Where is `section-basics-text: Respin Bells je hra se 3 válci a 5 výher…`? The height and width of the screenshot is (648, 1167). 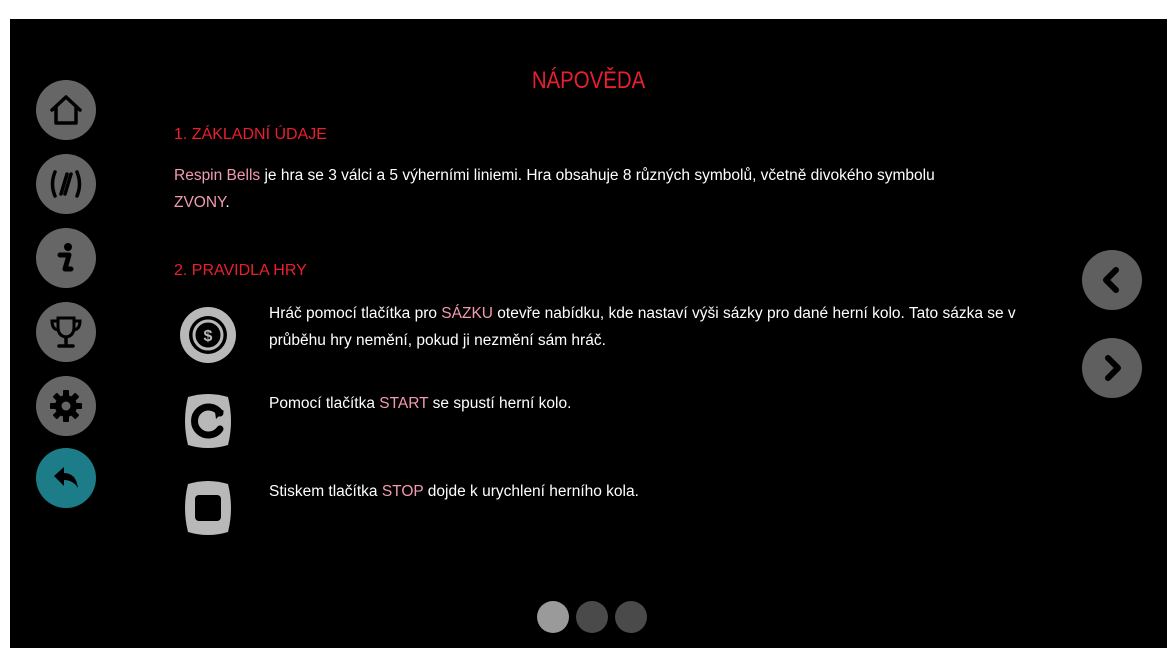
section-basics-text: Respin Bells je hra se 3 válci a 5 výher… is located at coordinates (554, 189).